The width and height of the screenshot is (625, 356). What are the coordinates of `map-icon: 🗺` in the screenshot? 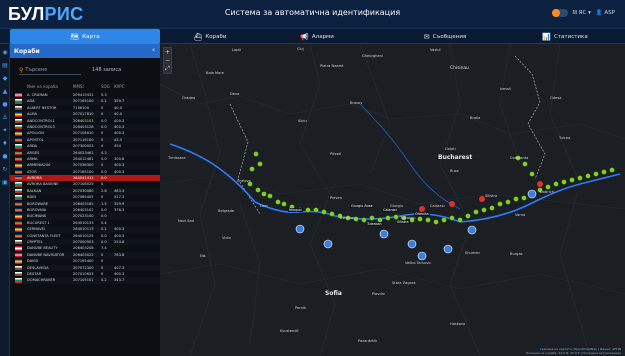 It's located at (75, 36).